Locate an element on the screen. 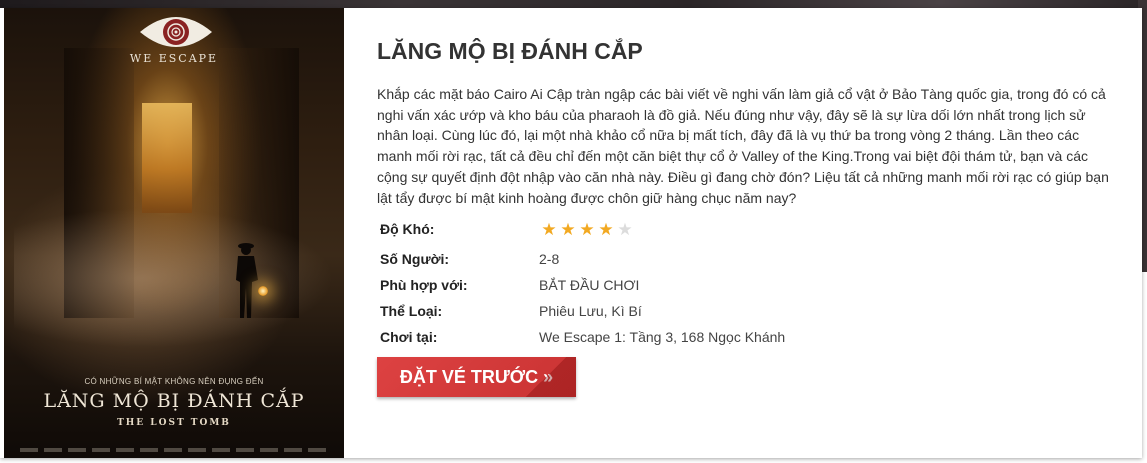 This screenshot has width=1147, height=463. suitable-row: Phù hợp với: BẮT ĐẦU CHƠI is located at coordinates (750, 287).